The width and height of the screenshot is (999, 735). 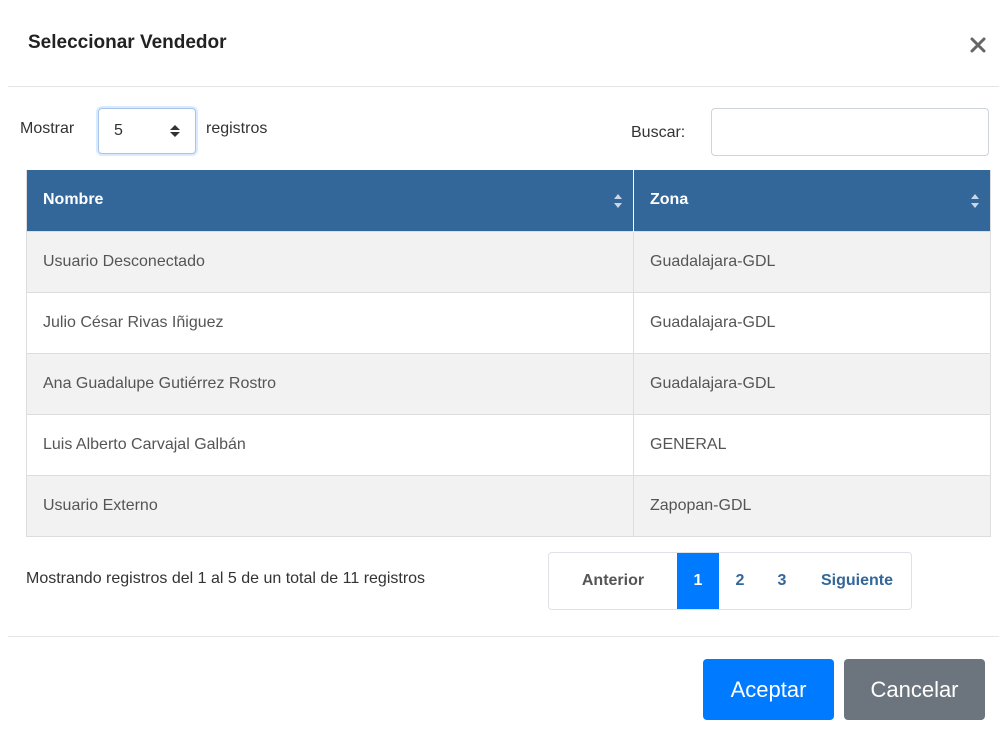 I want to click on table-row: Usuario Externo Zapopan-GDL, so click(x=508, y=505).